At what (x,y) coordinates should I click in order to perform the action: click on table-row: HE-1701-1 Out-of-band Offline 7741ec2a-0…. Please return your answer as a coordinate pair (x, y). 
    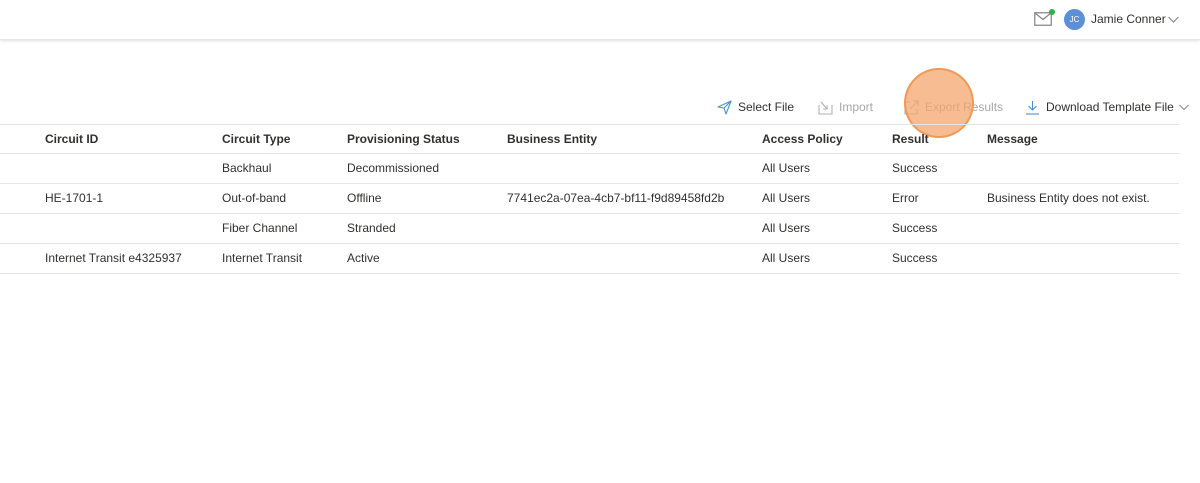
    Looking at the image, I should click on (589, 199).